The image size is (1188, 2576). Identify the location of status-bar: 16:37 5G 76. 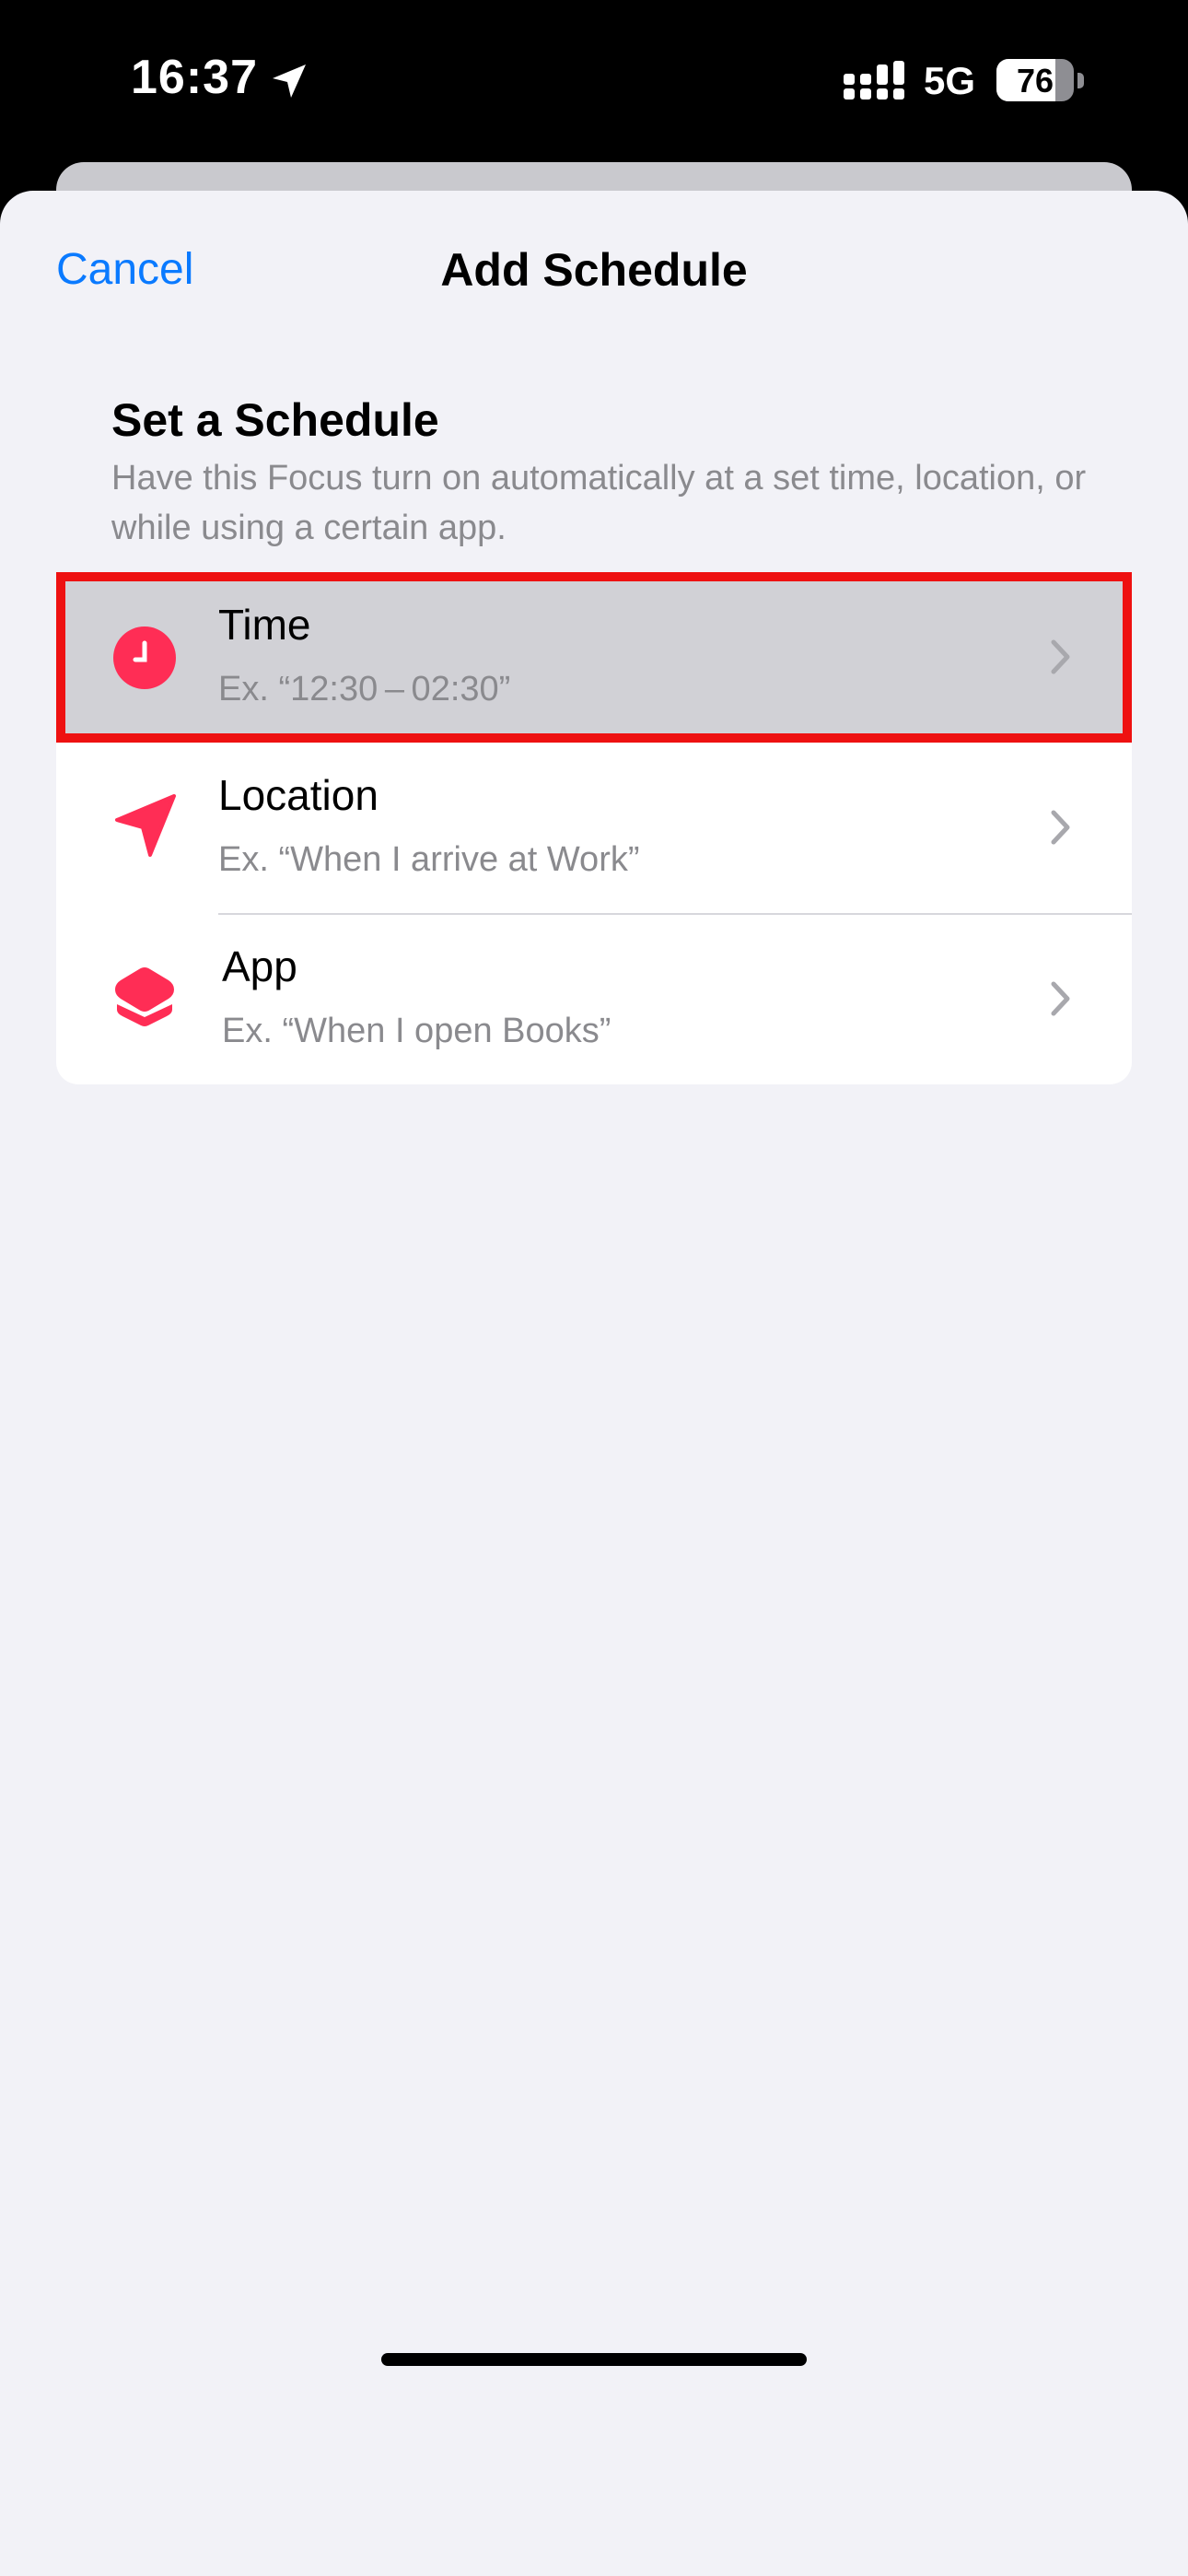
(594, 81).